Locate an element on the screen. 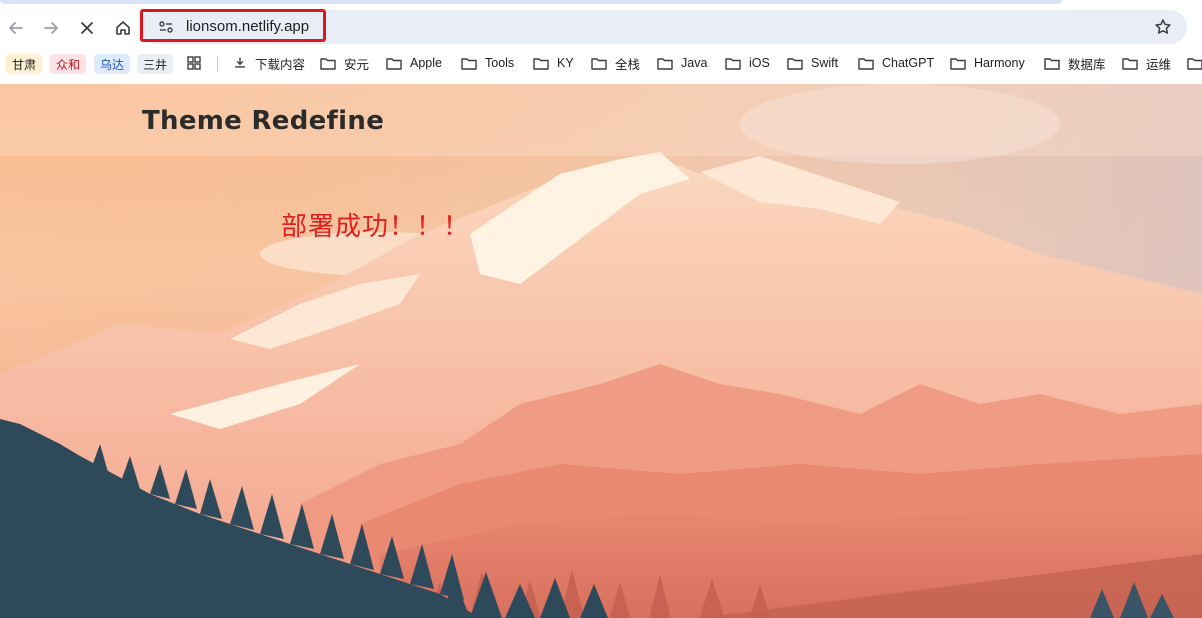 The width and height of the screenshot is (1202, 618). close-icon is located at coordinates (87, 28).